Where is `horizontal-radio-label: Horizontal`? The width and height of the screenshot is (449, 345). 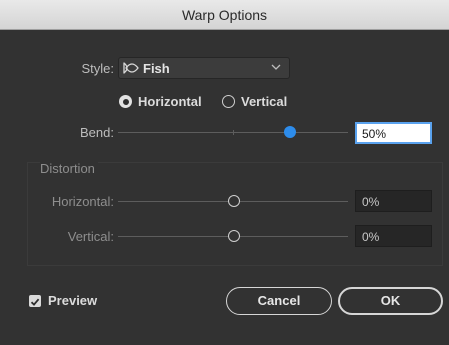
horizontal-radio-label: Horizontal is located at coordinates (170, 101).